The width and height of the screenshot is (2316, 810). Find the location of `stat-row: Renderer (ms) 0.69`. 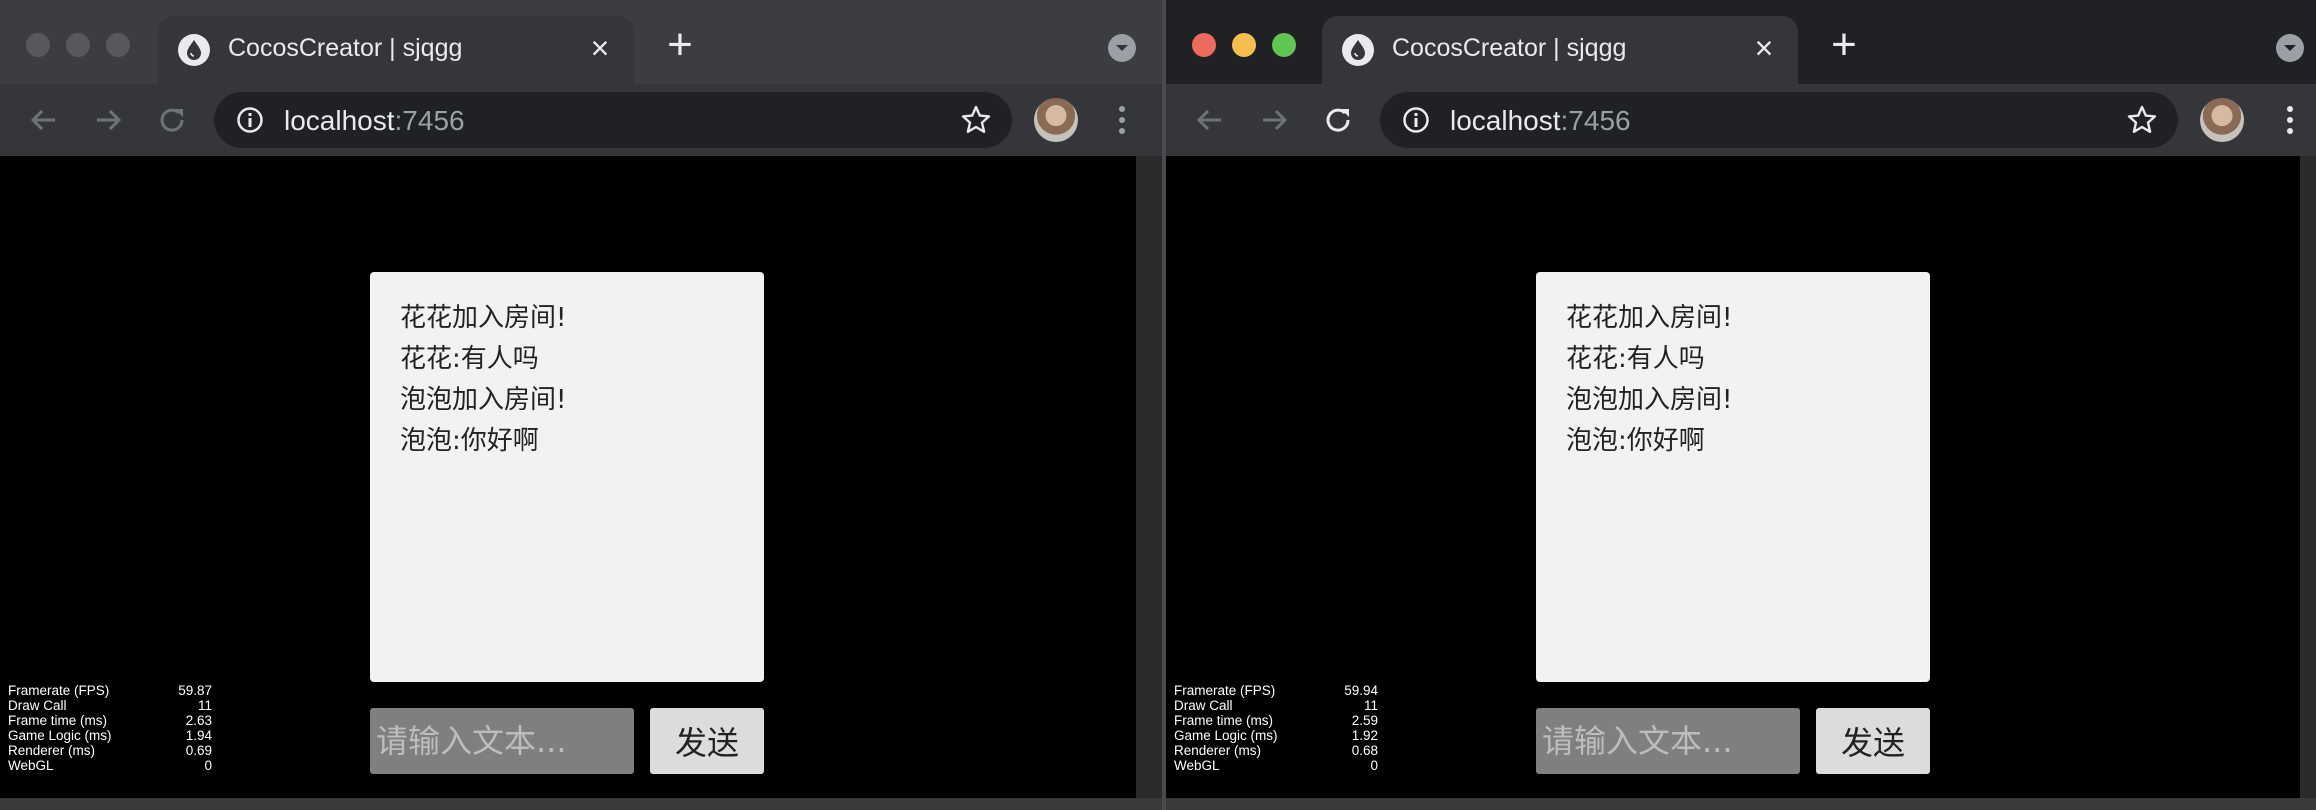

stat-row: Renderer (ms) 0.69 is located at coordinates (110, 750).